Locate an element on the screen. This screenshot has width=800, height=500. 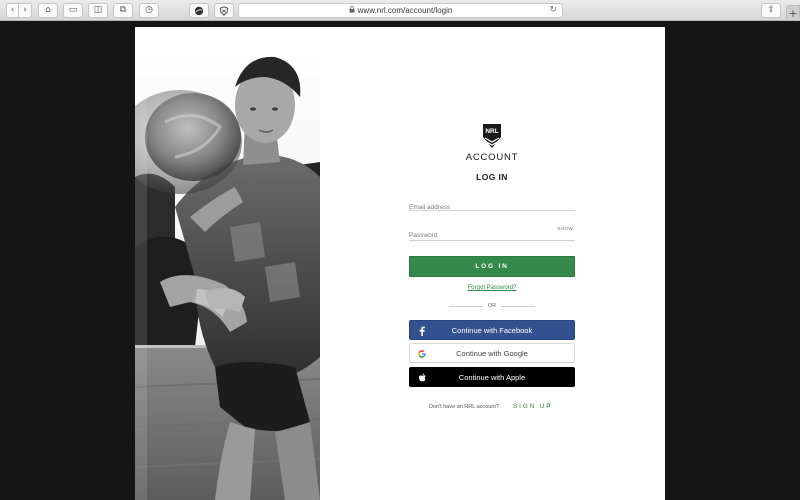
share-button: ⇪ is located at coordinates (771, 10).